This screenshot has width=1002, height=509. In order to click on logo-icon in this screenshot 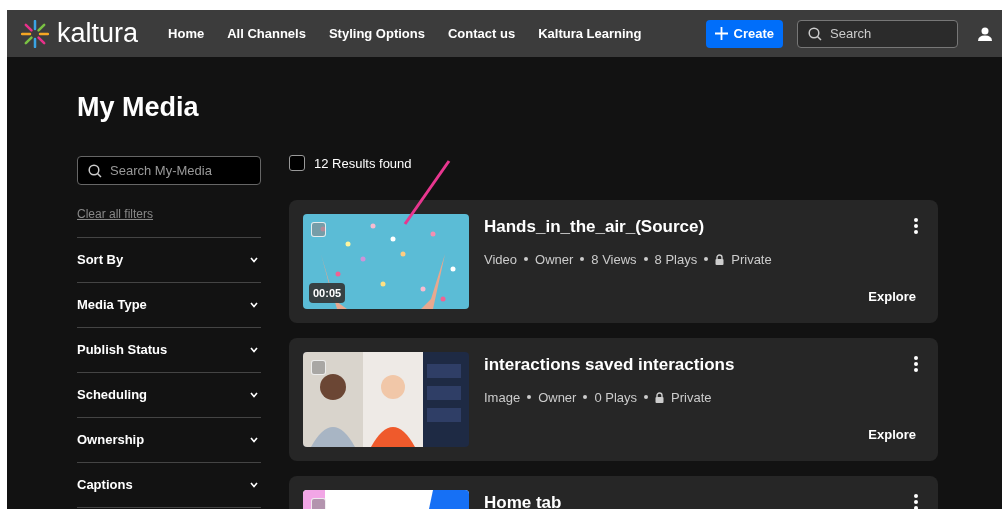, I will do `click(35, 33)`.